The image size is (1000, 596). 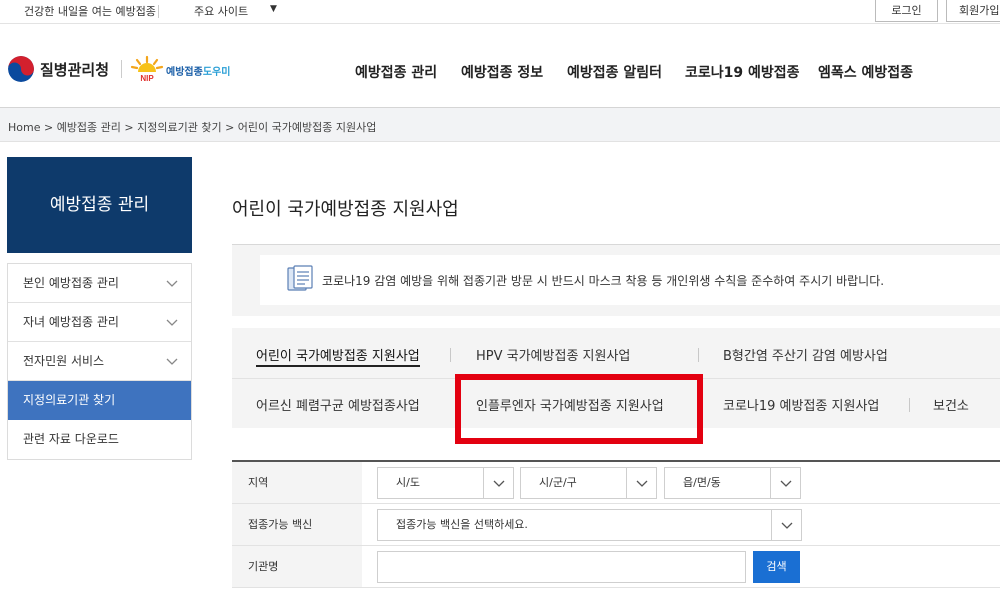 I want to click on gnb-vaccination-management: 예방접종 관리, so click(x=396, y=72).